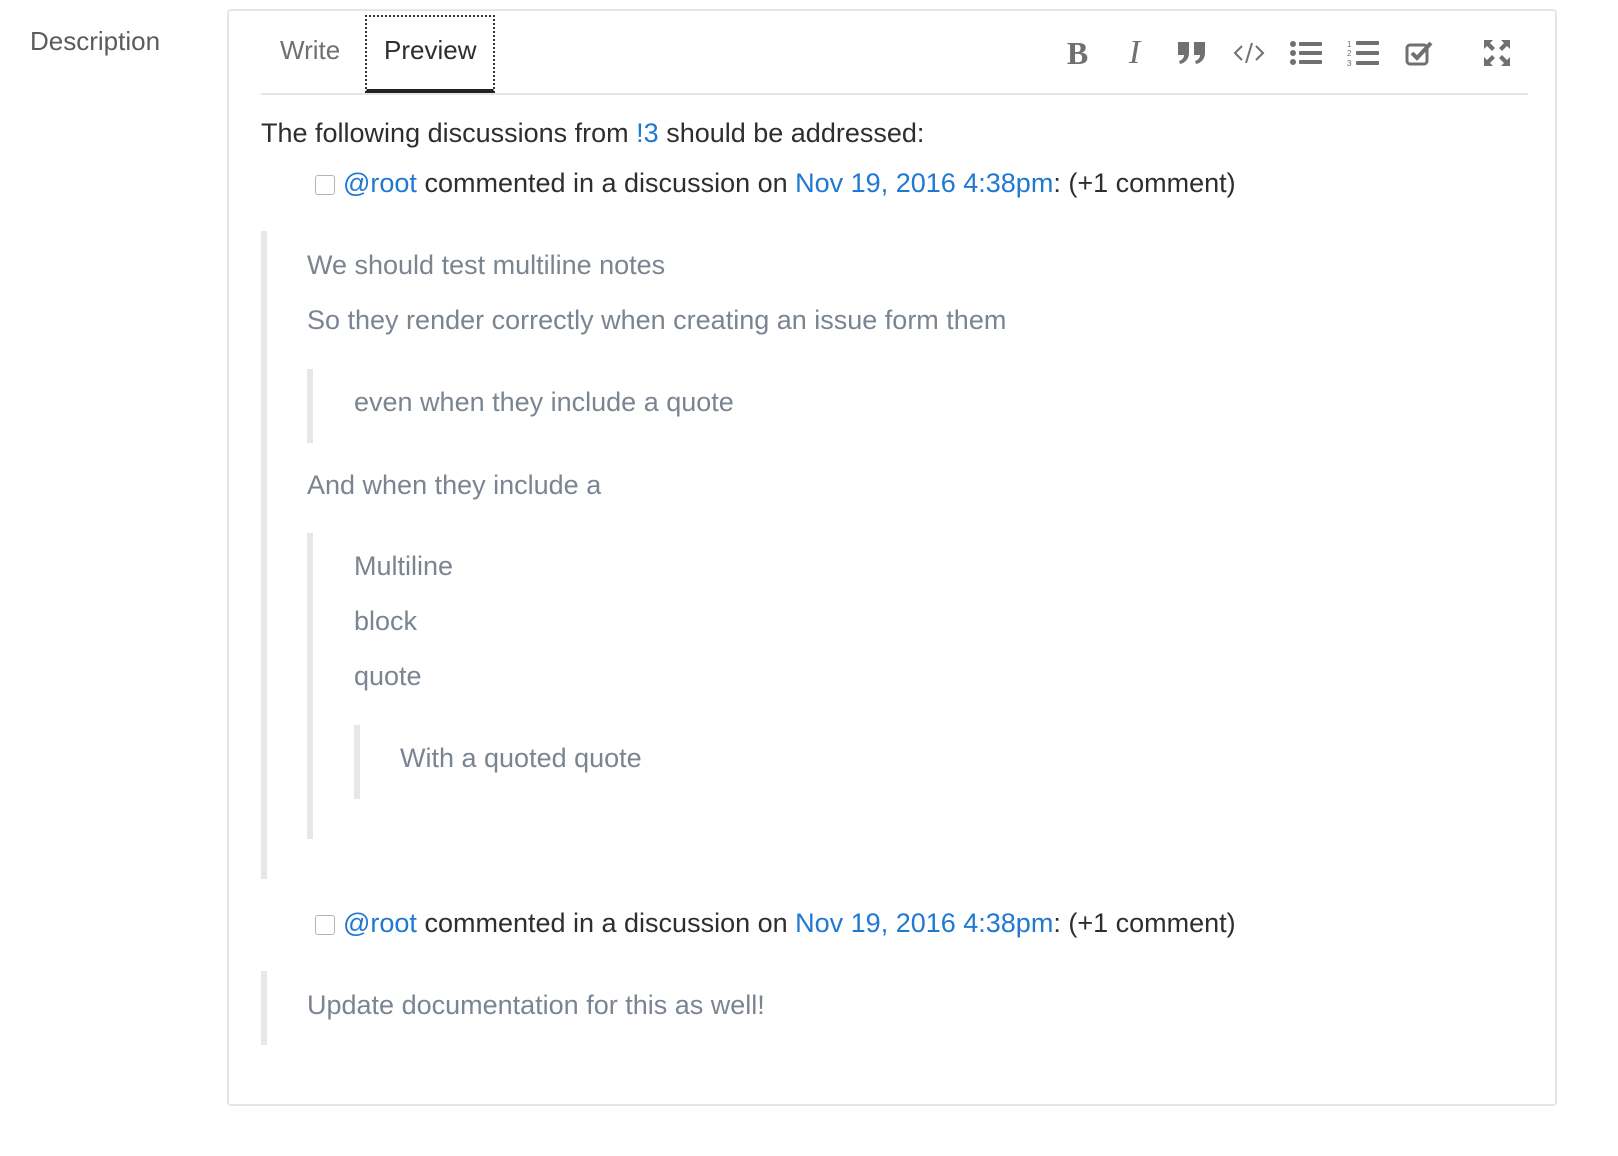 This screenshot has height=1156, width=1618. Describe the element at coordinates (1077, 53) in the screenshot. I see `bold-icon: B` at that location.